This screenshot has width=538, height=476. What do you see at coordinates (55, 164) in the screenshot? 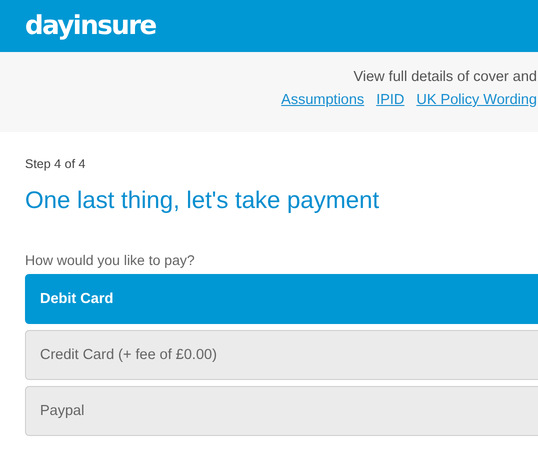
I see `step-indicator: Step 4 of 4` at bounding box center [55, 164].